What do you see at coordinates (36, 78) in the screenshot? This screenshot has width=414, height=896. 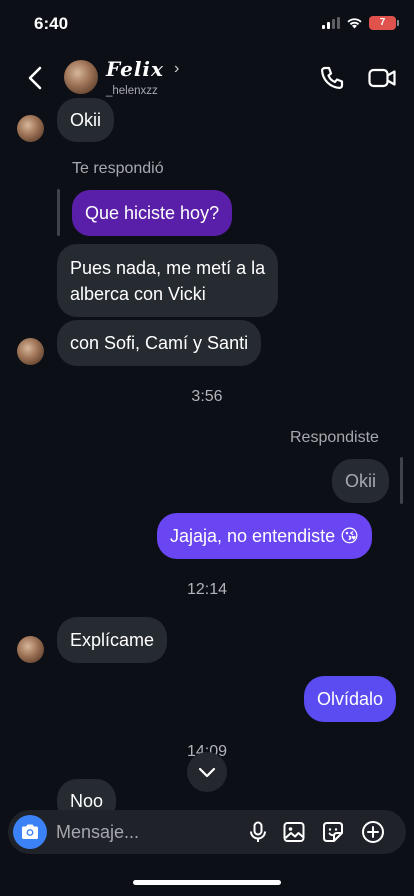 I see `back-arrow-icon` at bounding box center [36, 78].